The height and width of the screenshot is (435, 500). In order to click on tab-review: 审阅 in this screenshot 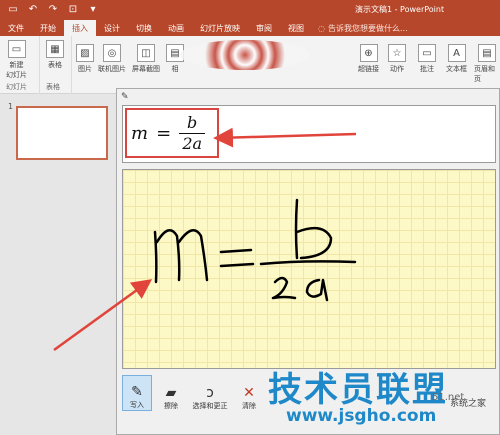, I will do `click(264, 28)`.